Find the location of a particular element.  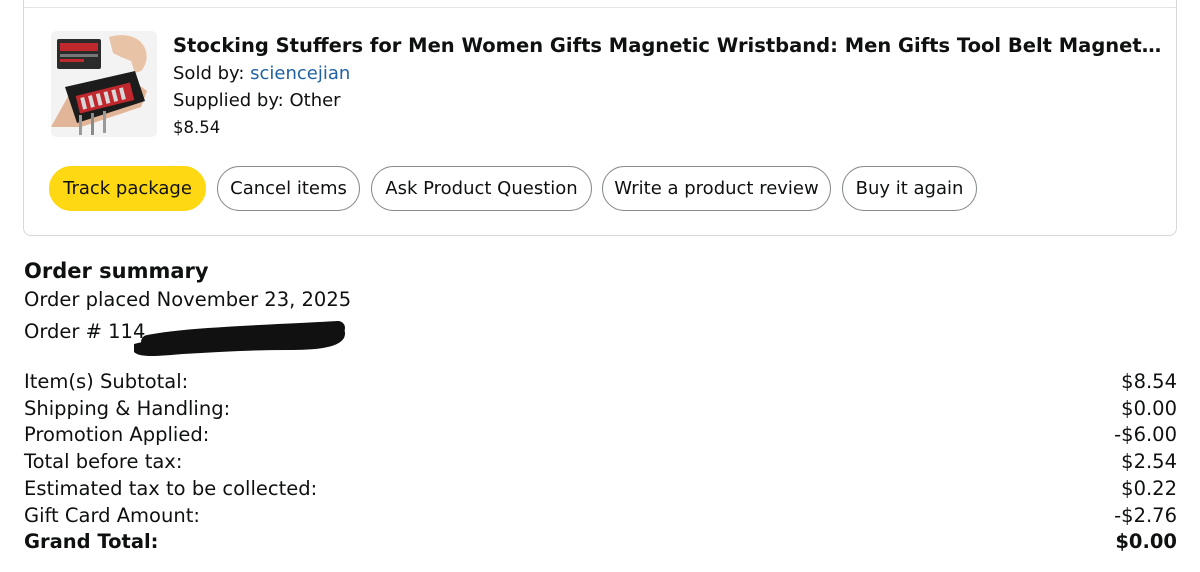

ask-product-question-button: Ask Product Question is located at coordinates (481, 188).